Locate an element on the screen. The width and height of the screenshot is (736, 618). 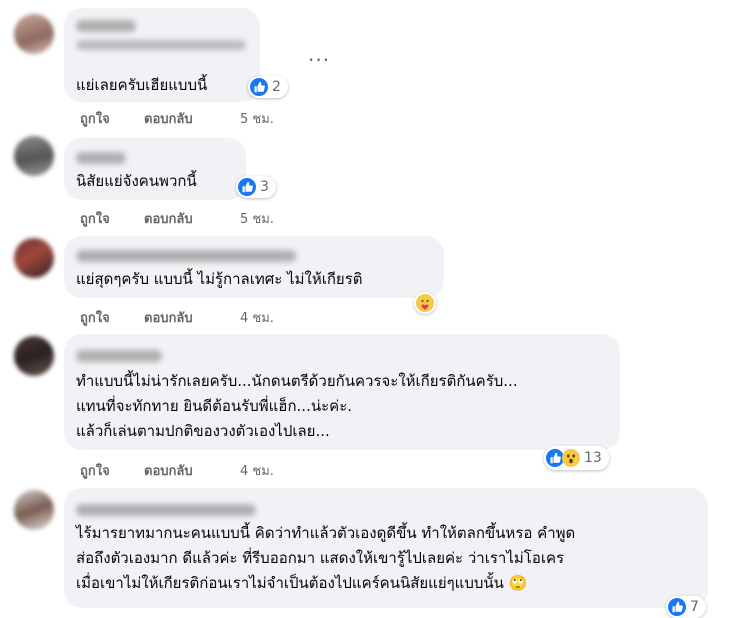
reaction-count: 2 is located at coordinates (276, 87).